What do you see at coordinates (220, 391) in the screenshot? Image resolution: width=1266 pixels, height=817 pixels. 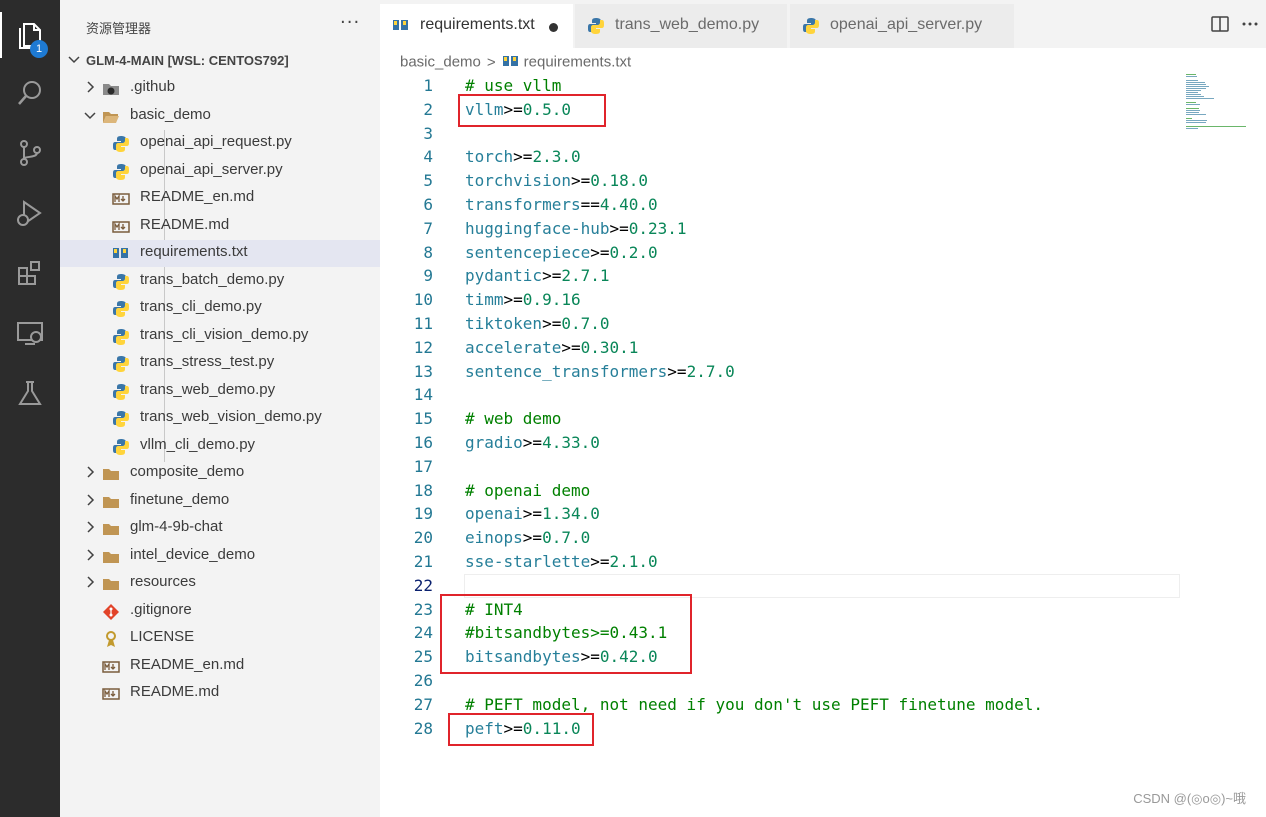 I see `tree-item: trans_web_demo.py` at bounding box center [220, 391].